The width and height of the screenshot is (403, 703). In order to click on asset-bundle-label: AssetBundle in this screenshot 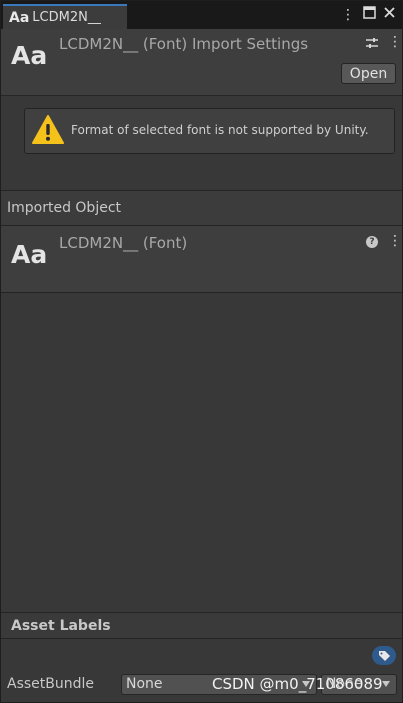, I will do `click(51, 684)`.